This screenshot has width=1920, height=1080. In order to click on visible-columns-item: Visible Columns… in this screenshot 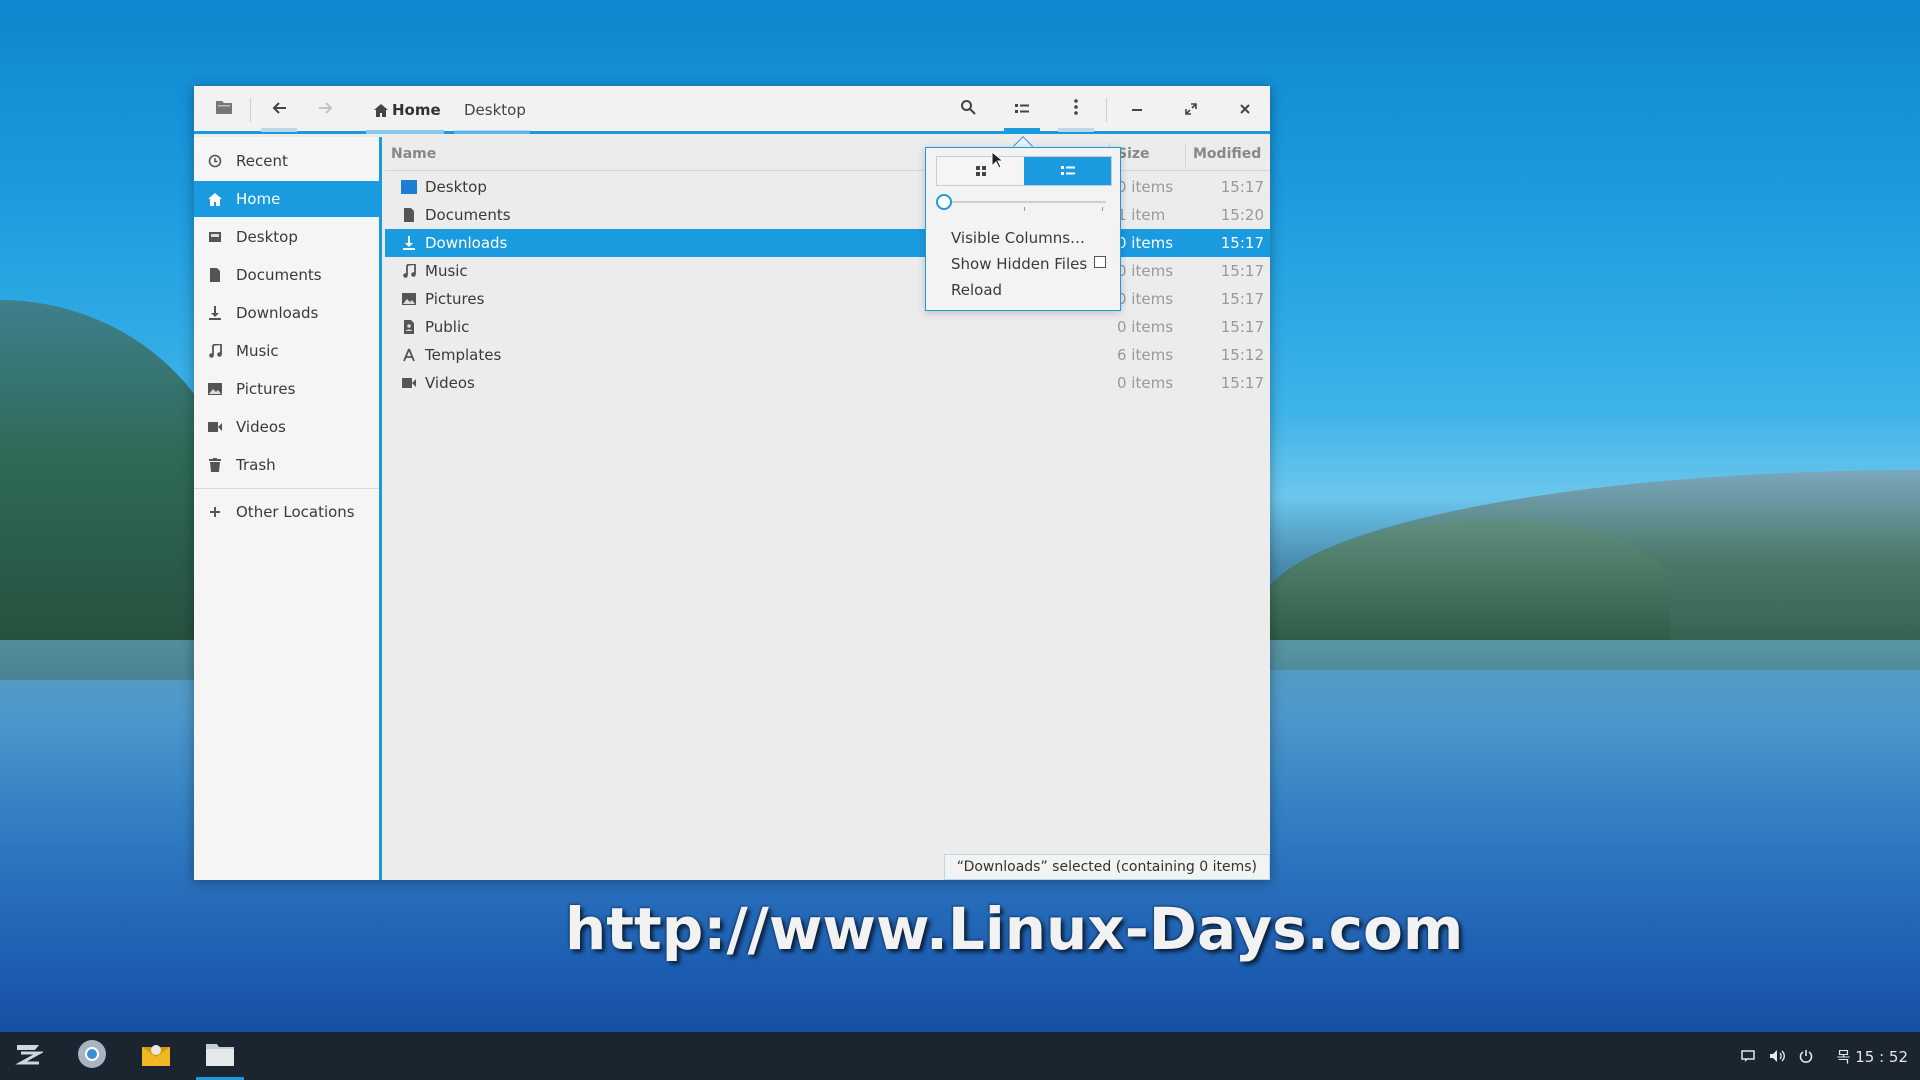, I will do `click(1018, 238)`.